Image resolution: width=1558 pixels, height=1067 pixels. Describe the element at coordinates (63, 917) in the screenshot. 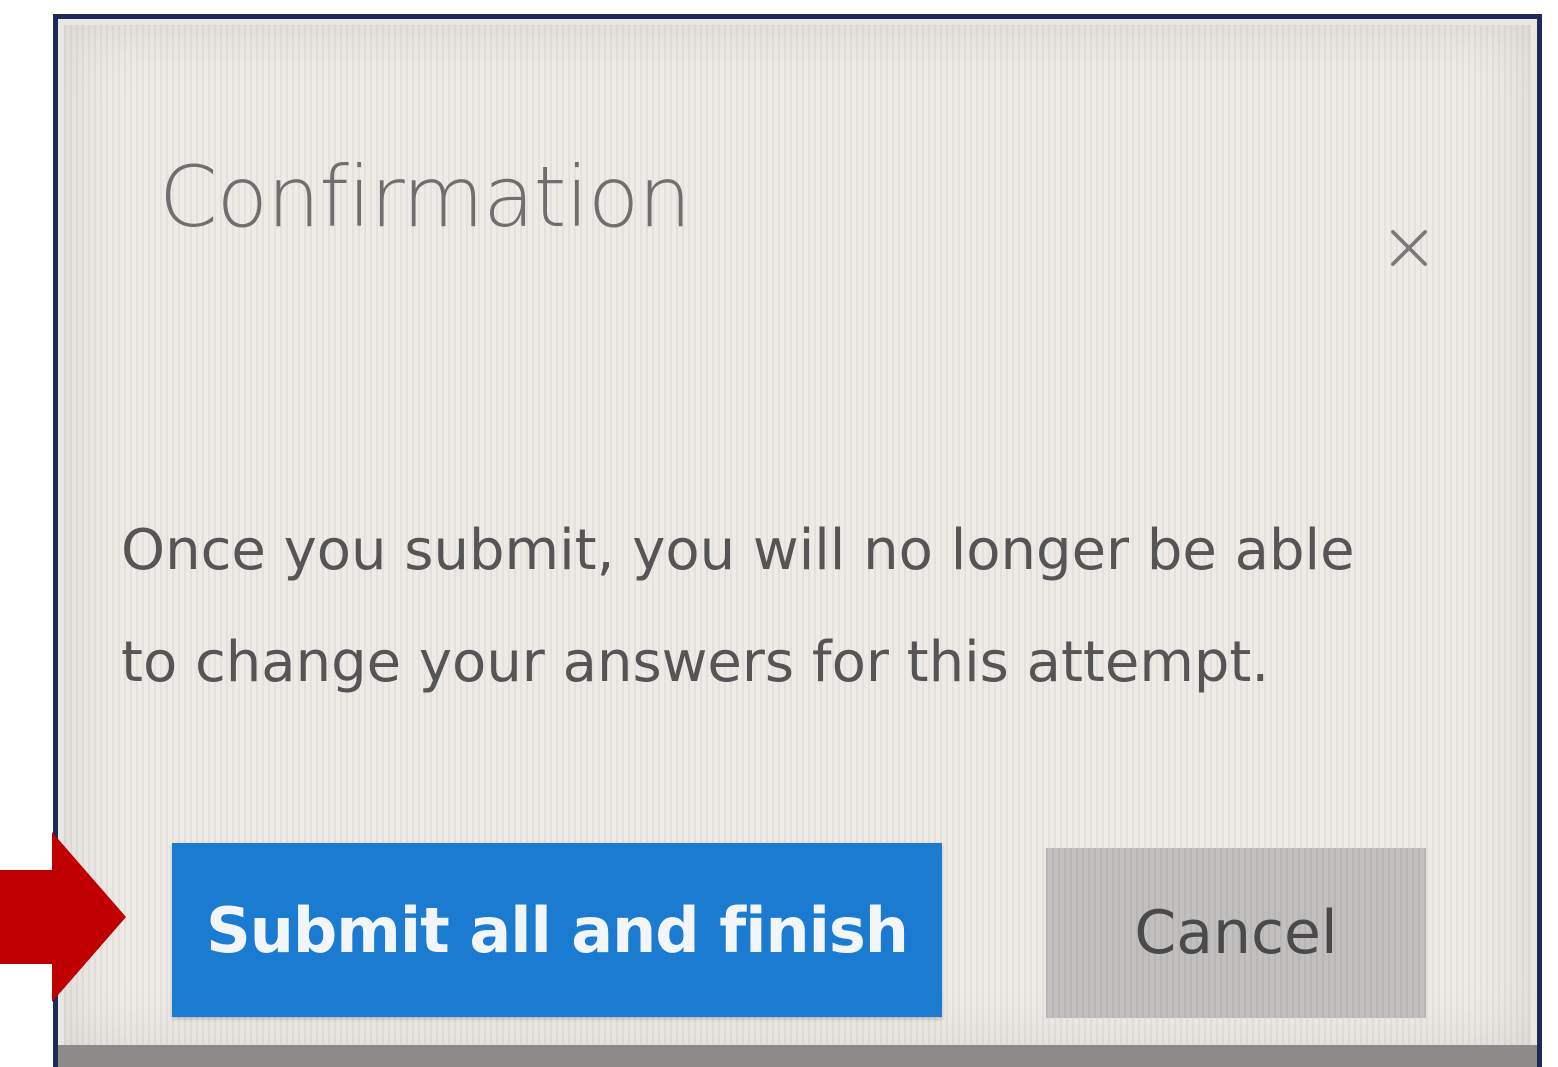

I see `arrow-right-icon` at that location.